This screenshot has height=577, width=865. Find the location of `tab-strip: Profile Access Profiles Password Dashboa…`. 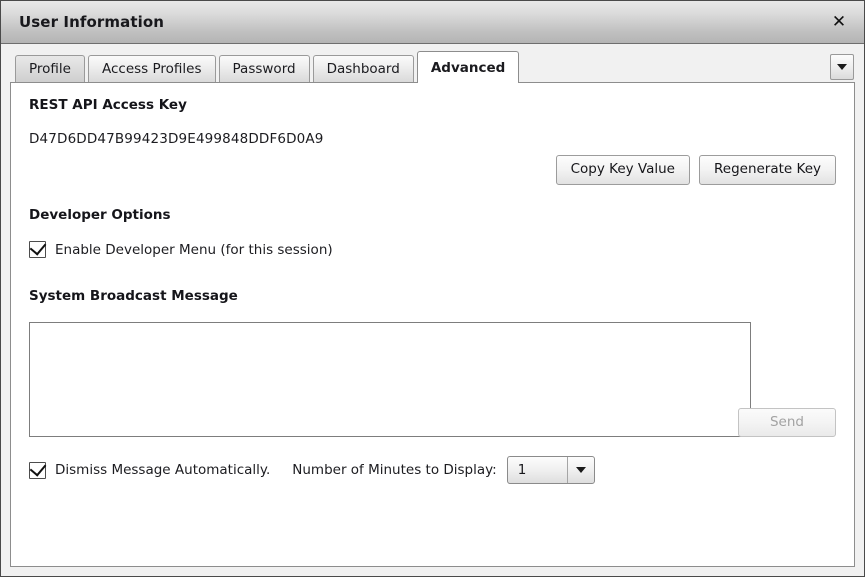

tab-strip: Profile Access Profiles Password Dashboa… is located at coordinates (432, 67).